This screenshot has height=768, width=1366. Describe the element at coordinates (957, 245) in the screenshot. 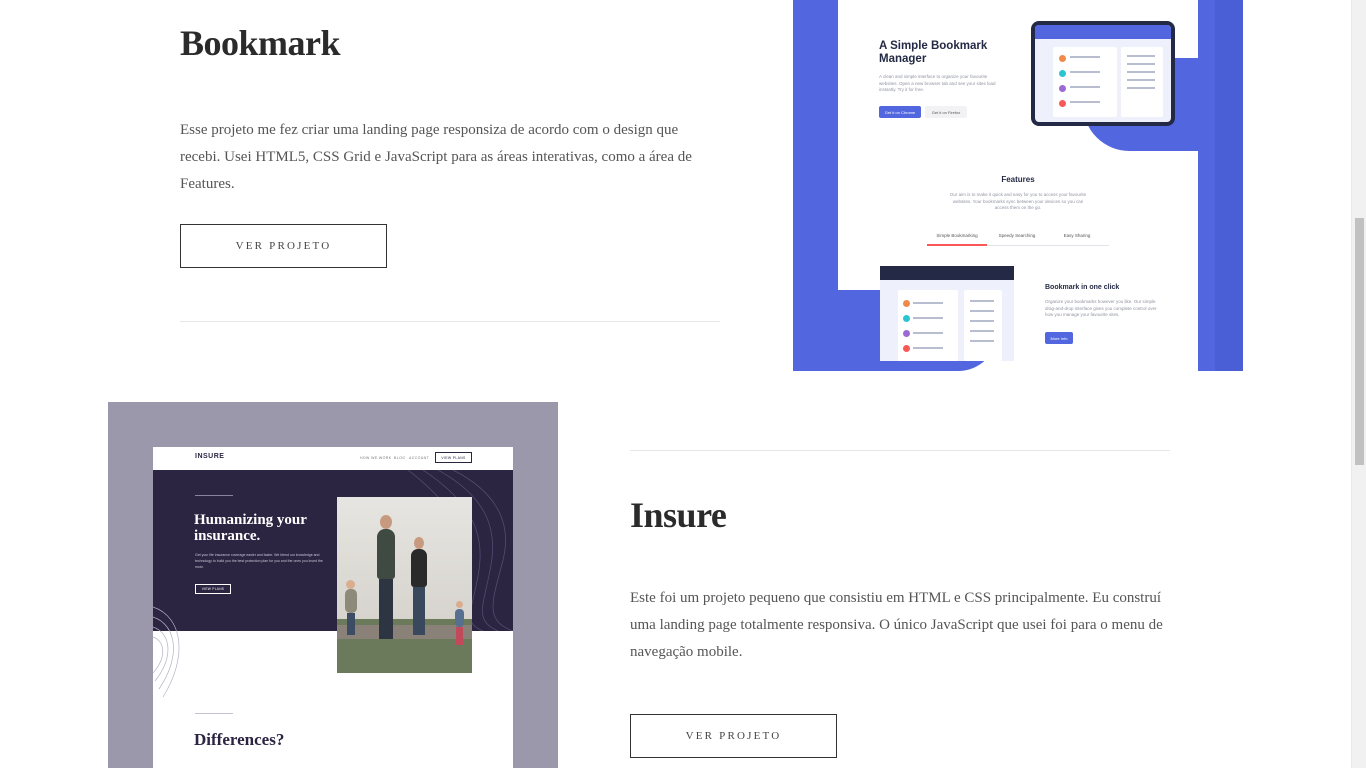

I see `active-tab-indicator` at that location.